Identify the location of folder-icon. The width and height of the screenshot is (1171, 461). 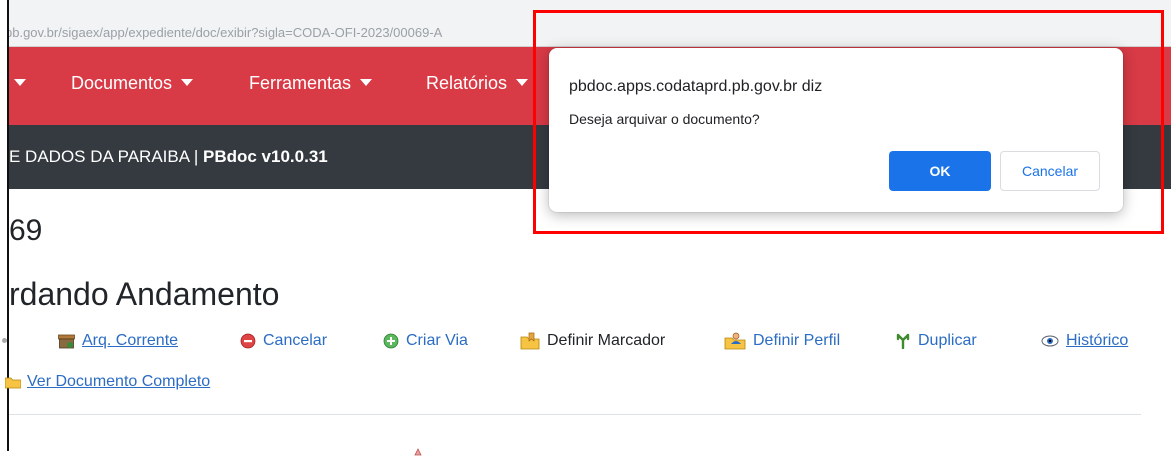
(13, 382).